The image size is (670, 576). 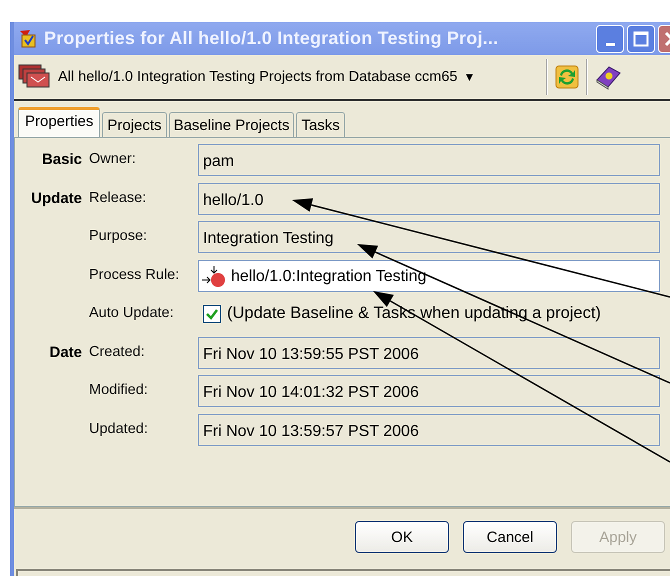 What do you see at coordinates (112, 158) in the screenshot?
I see `field-label: Owner:` at bounding box center [112, 158].